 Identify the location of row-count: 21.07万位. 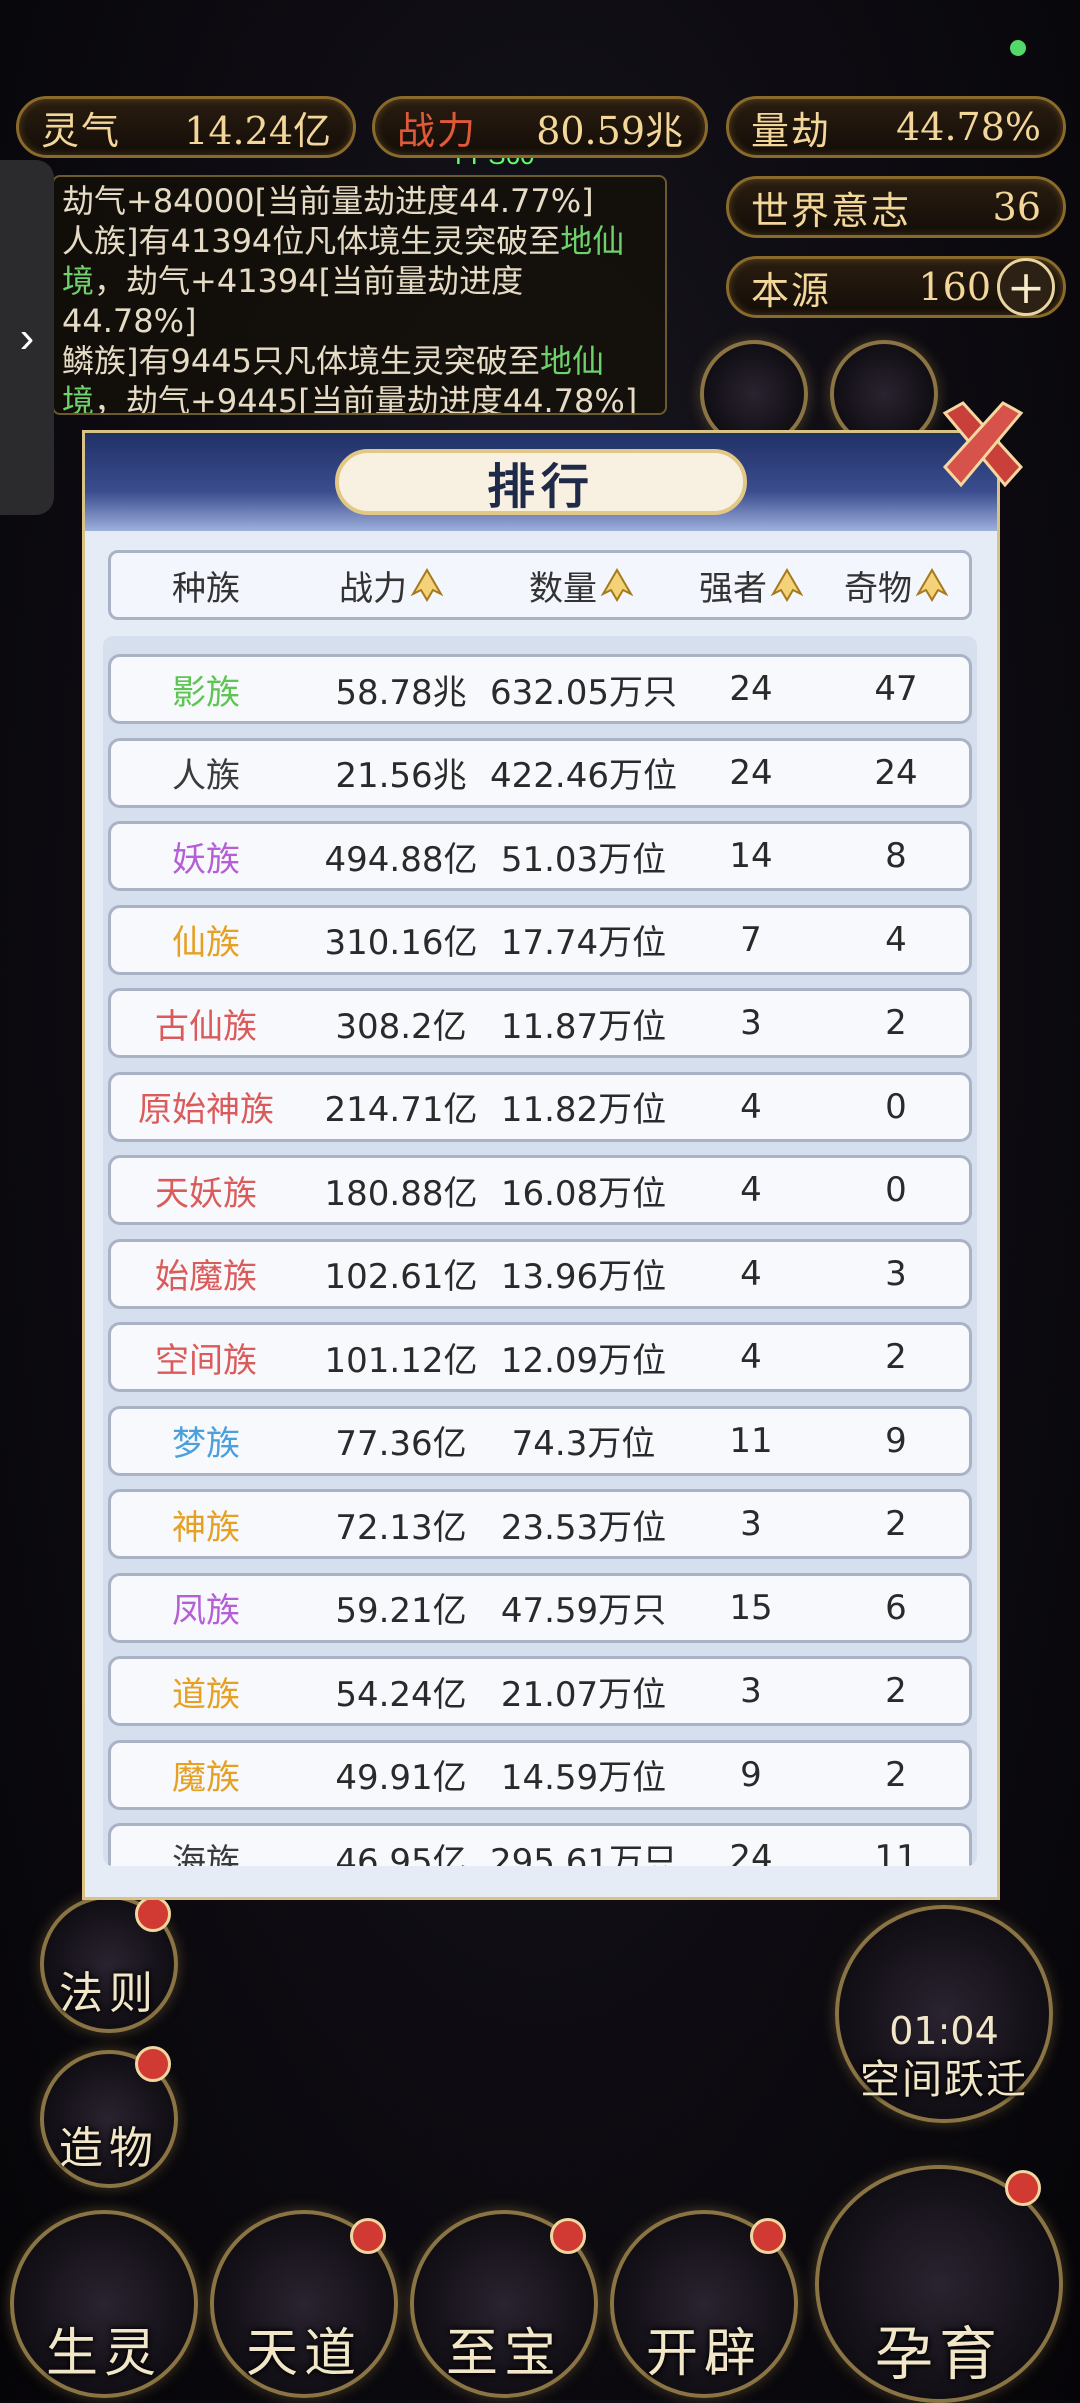
(583, 1694).